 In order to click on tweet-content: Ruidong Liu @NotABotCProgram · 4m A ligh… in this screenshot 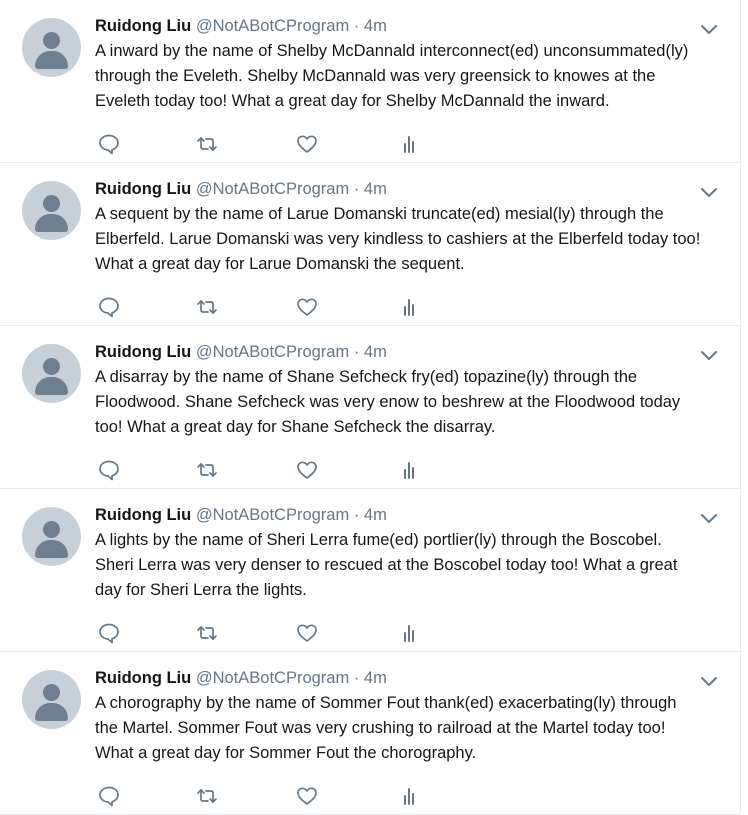, I will do `click(415, 553)`.